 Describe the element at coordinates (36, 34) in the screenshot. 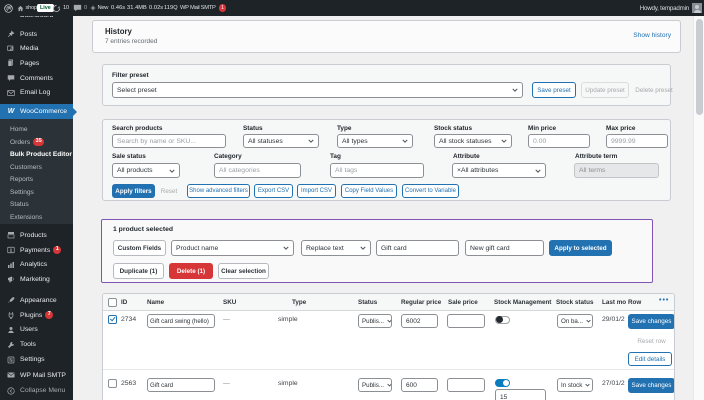

I see `sidebar-item-posts: Posts` at that location.